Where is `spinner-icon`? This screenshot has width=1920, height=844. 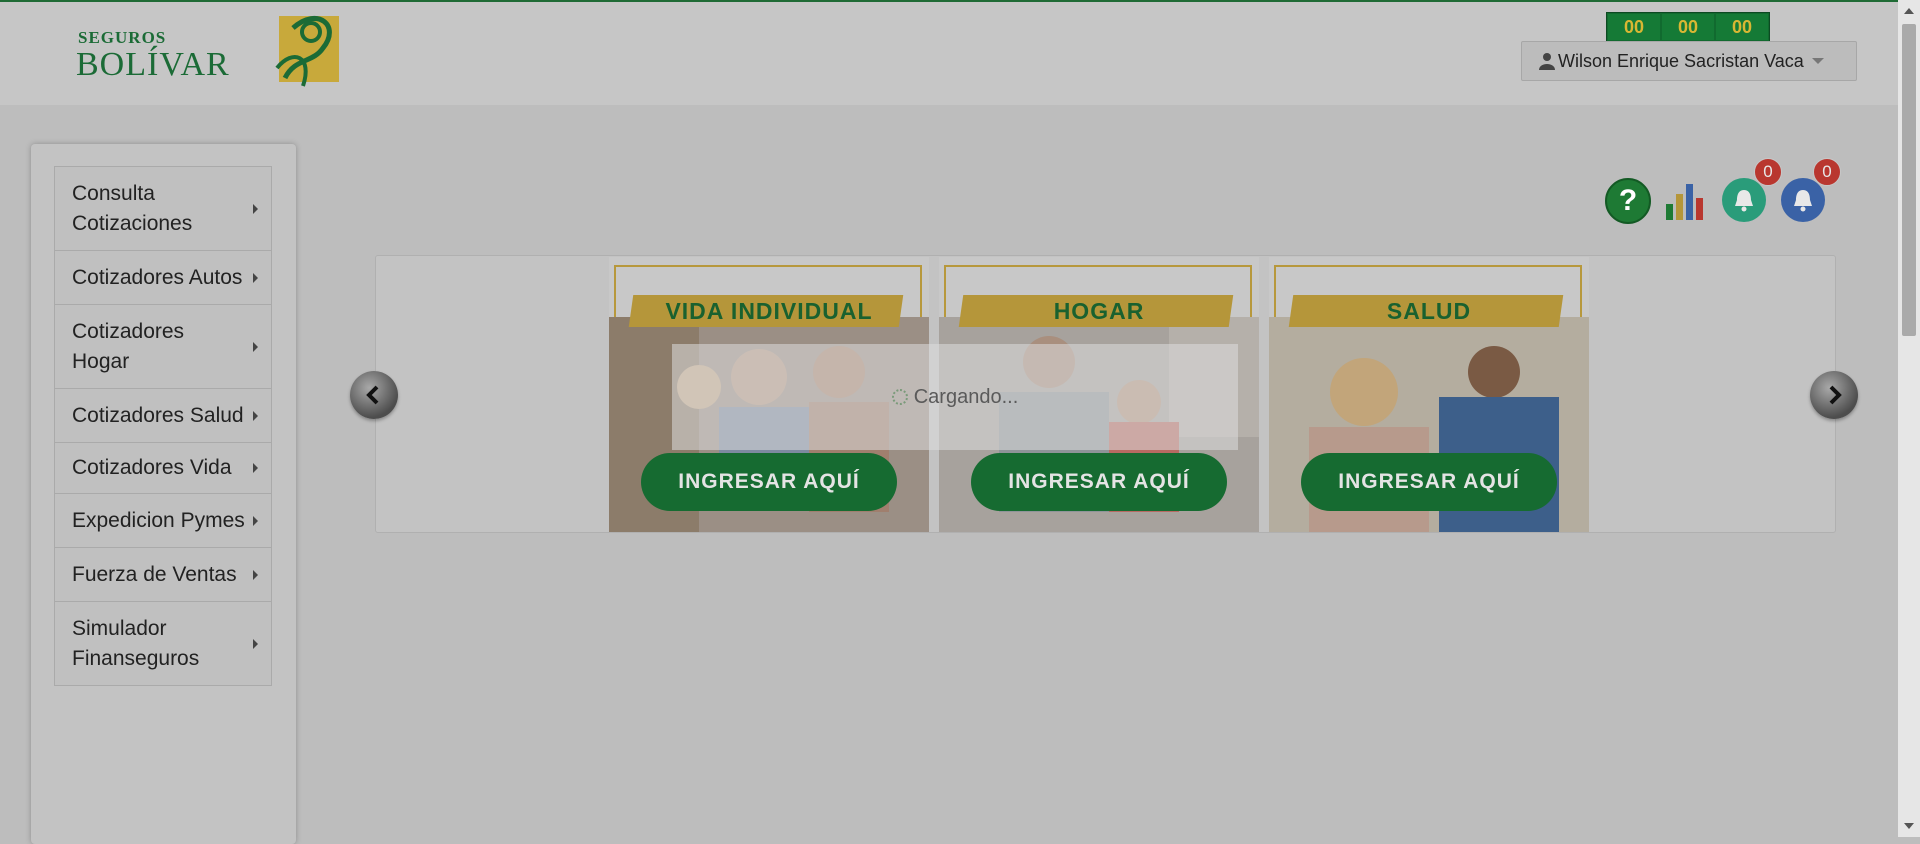
spinner-icon is located at coordinates (899, 397).